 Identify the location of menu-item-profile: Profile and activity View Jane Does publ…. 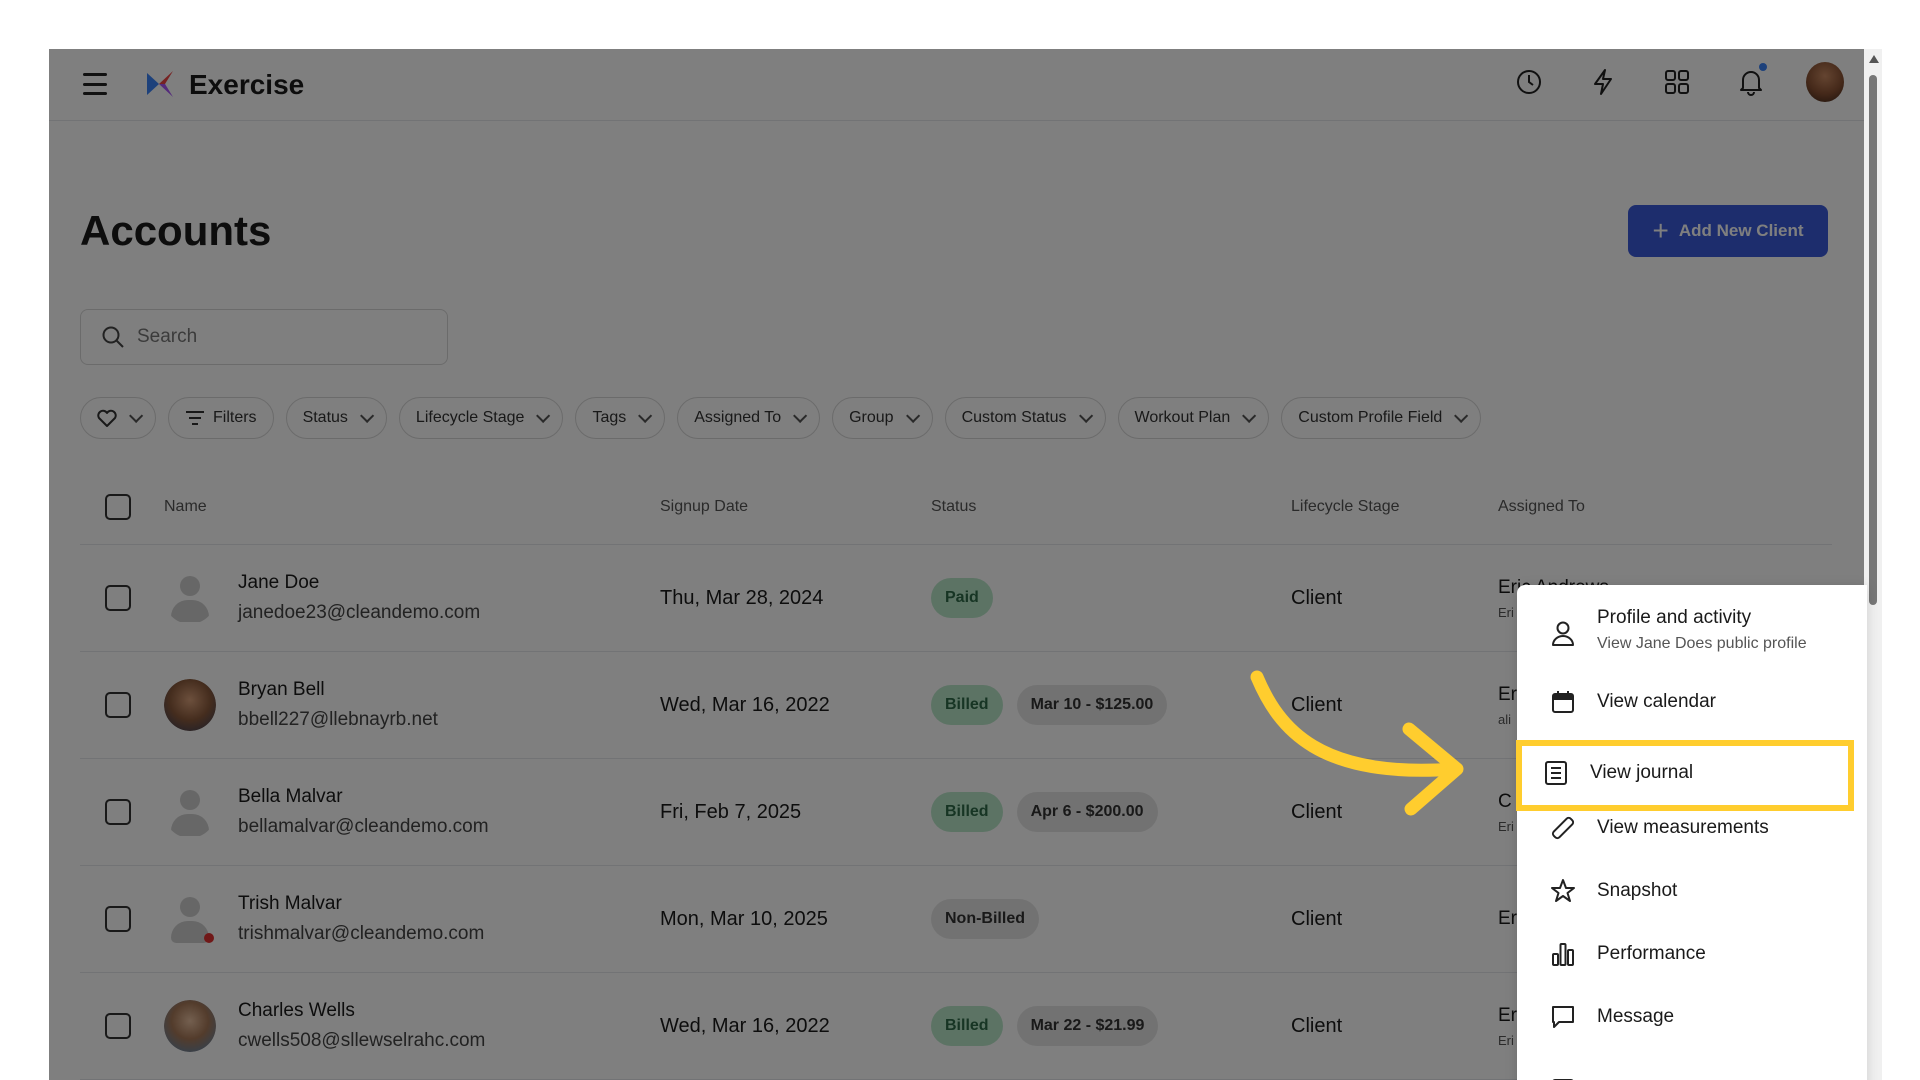
(1692, 630).